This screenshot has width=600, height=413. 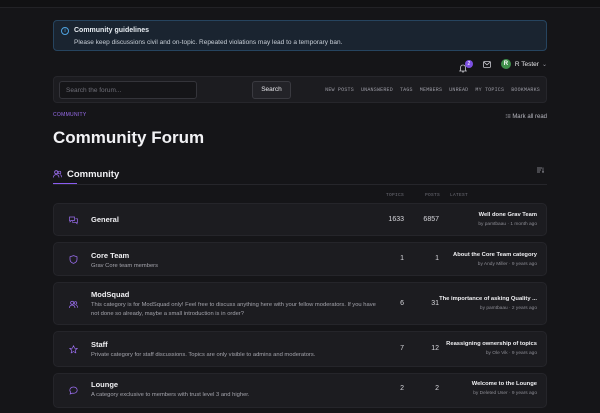 I want to click on sort-icon, so click(x=540, y=170).